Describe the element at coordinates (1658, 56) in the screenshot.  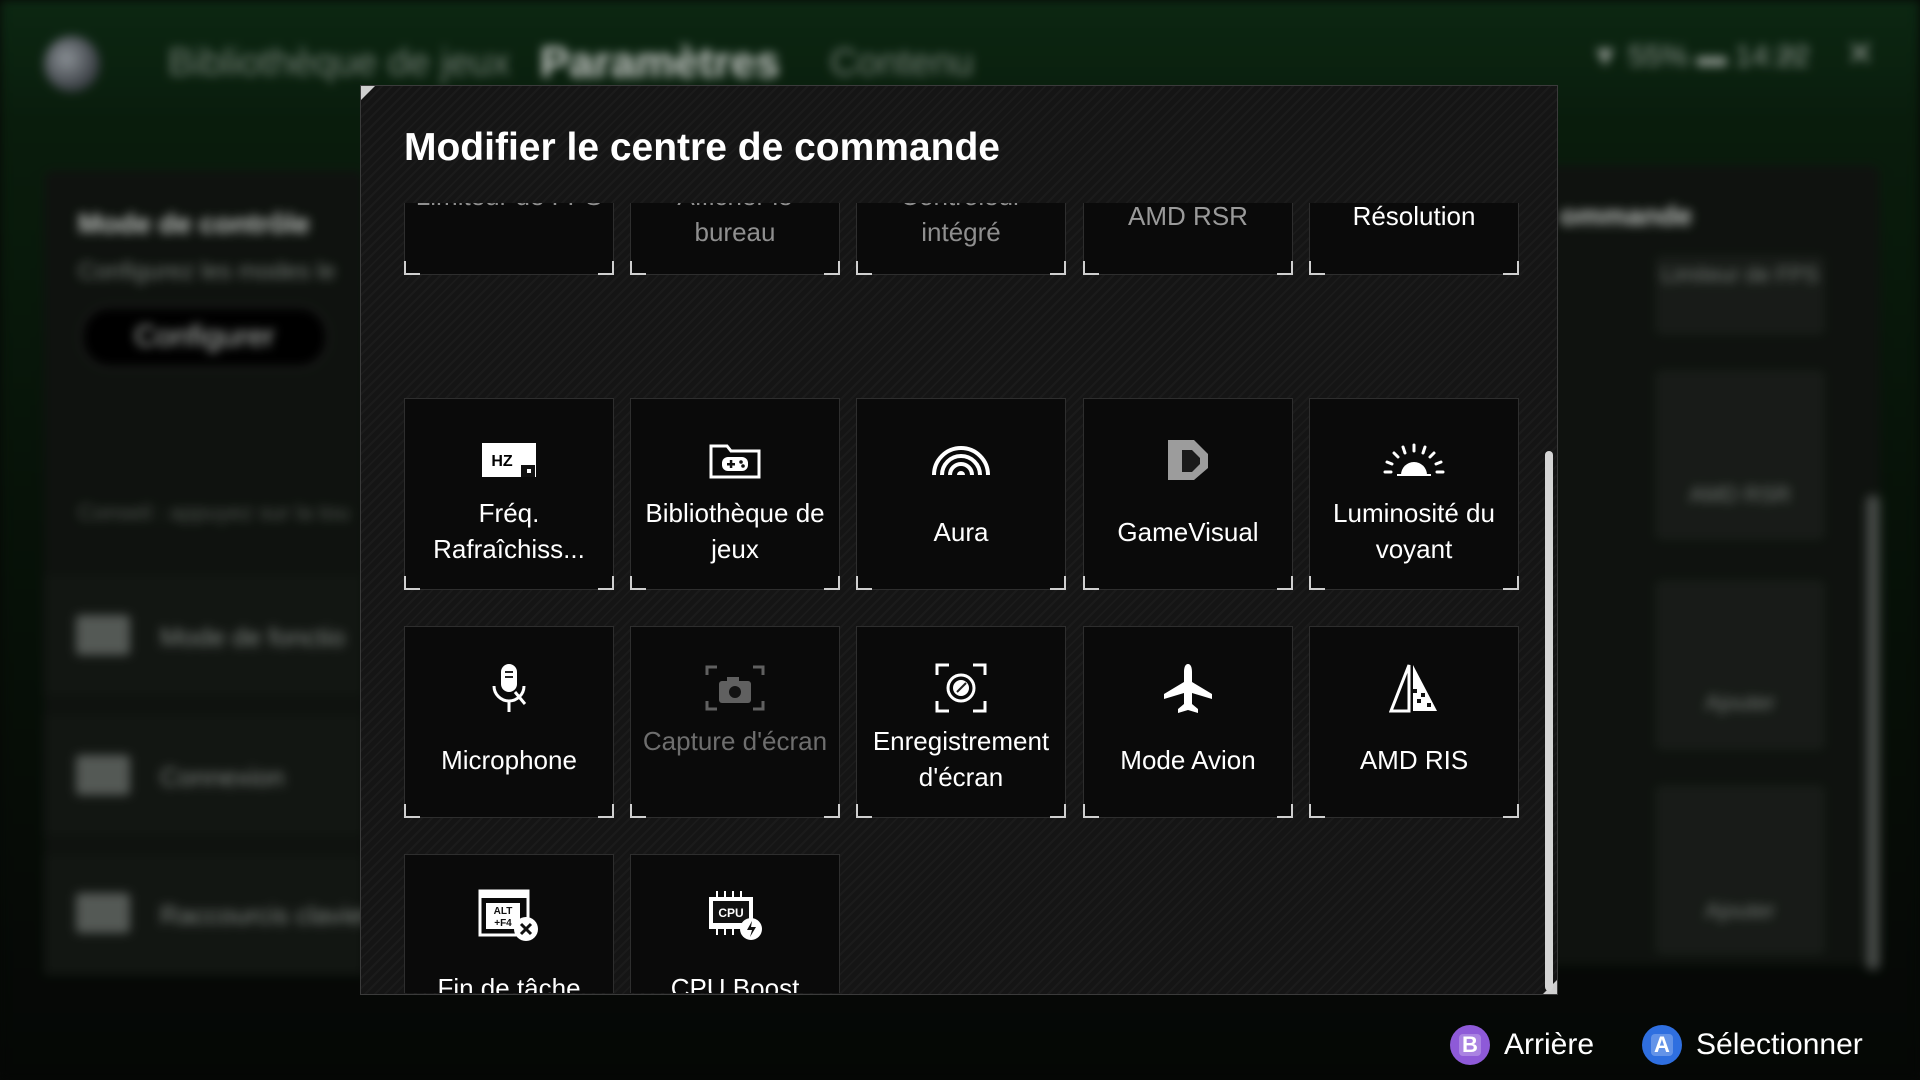
I see `battery-percent: 55%` at that location.